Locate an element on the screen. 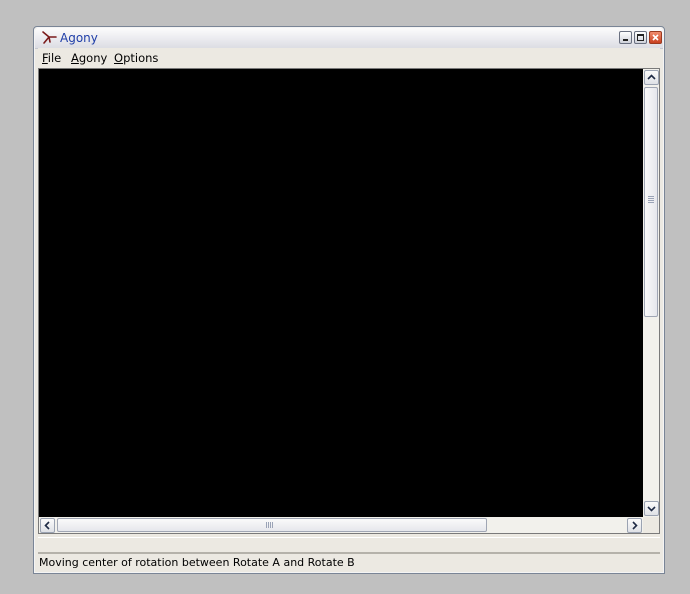  scroll-left-button is located at coordinates (47, 525).